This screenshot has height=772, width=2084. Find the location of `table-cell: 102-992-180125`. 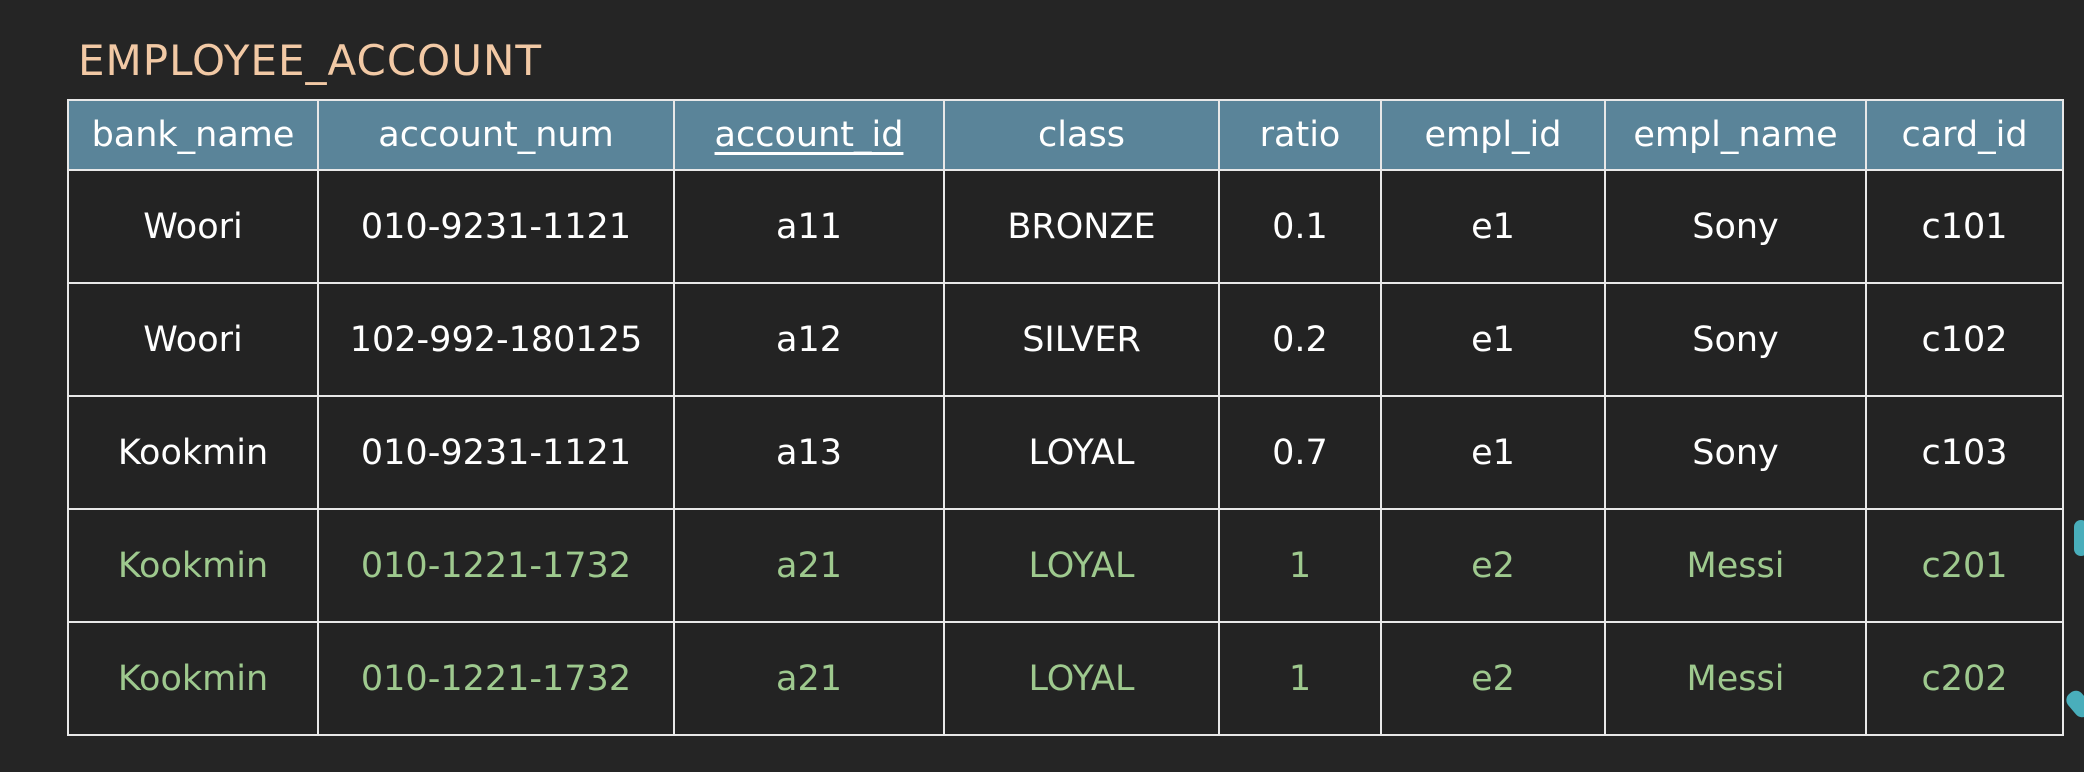

table-cell: 102-992-180125 is located at coordinates (496, 339).